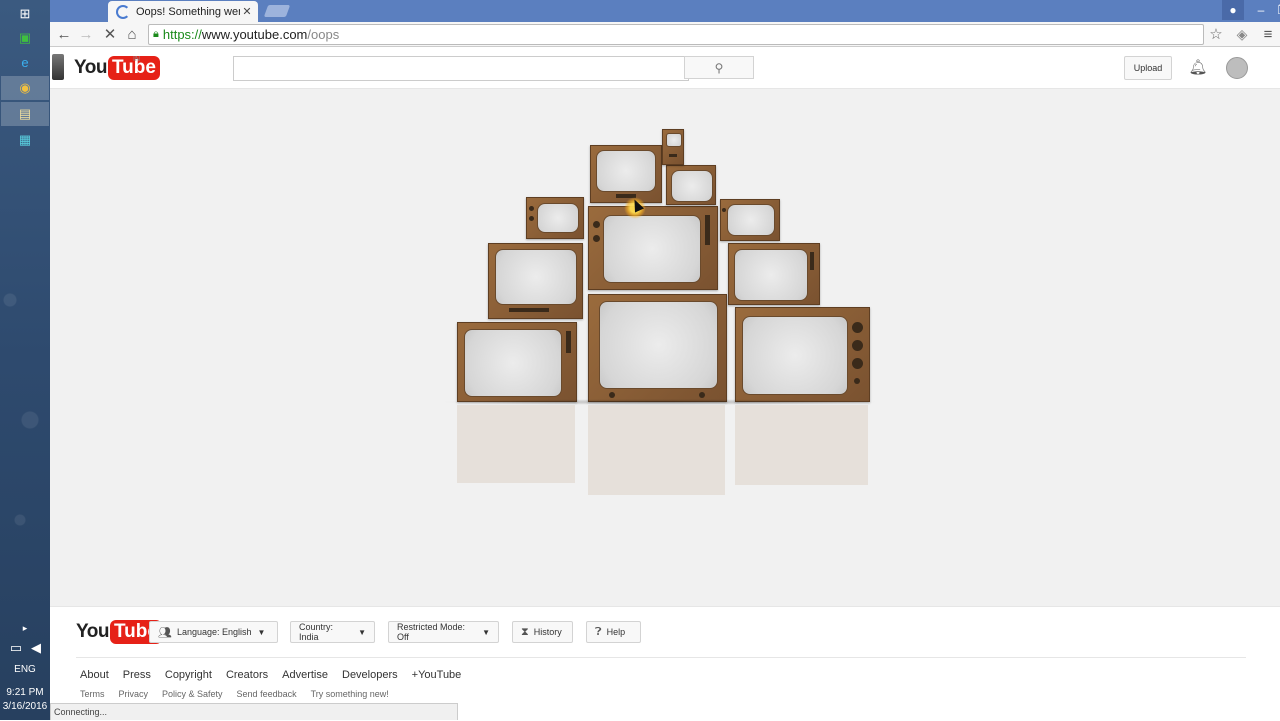 The height and width of the screenshot is (721, 1280). What do you see at coordinates (123, 11) in the screenshot?
I see `loading-spinner-icon` at bounding box center [123, 11].